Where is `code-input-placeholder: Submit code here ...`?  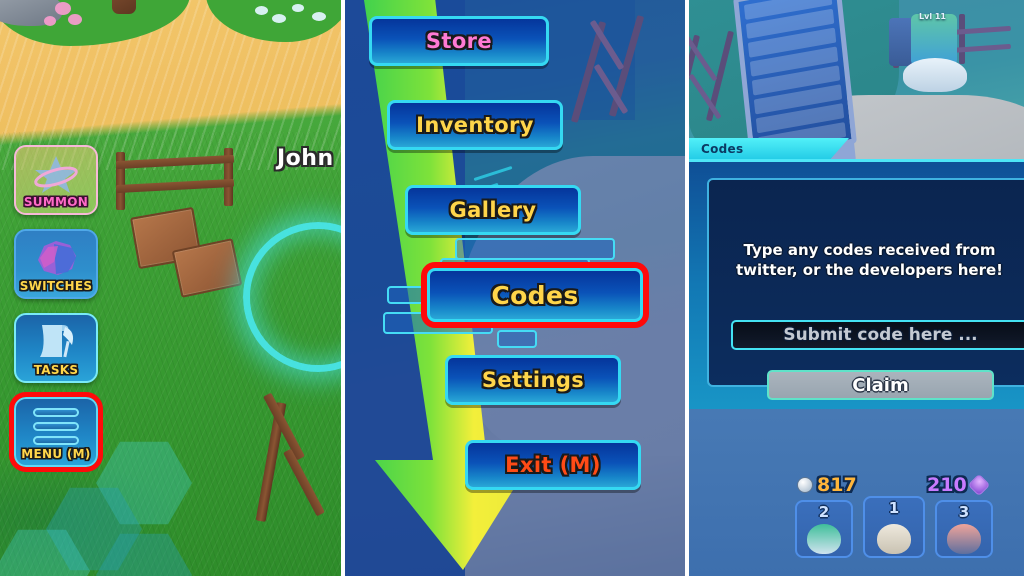 code-input-placeholder: Submit code here ... is located at coordinates (880, 335).